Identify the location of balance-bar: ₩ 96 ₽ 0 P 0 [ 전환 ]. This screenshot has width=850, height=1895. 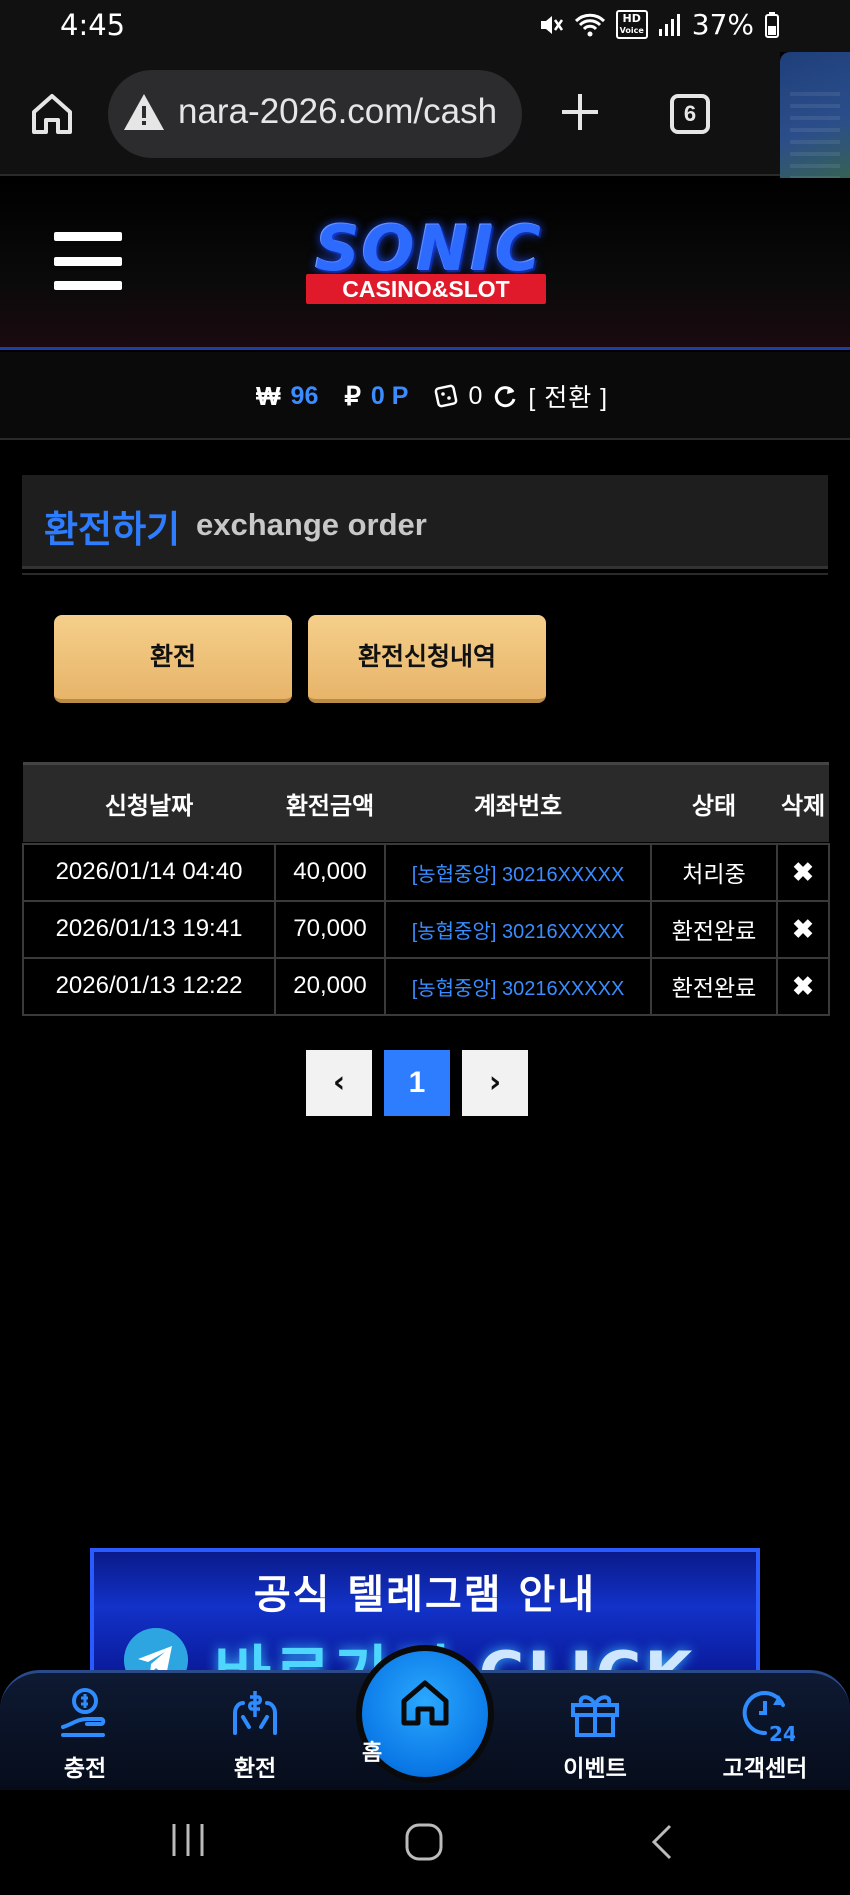
(425, 396).